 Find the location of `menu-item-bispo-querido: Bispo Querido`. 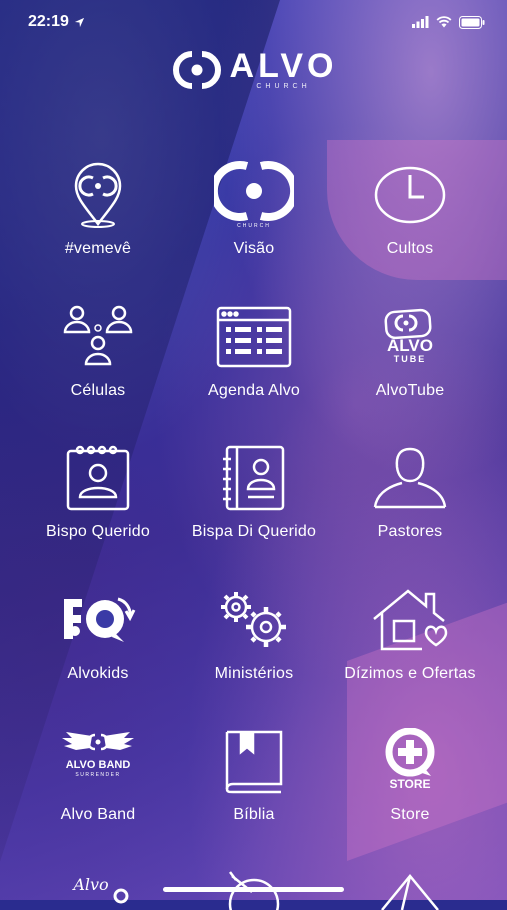

menu-item-bispo-querido: Bispo Querido is located at coordinates (98, 514).